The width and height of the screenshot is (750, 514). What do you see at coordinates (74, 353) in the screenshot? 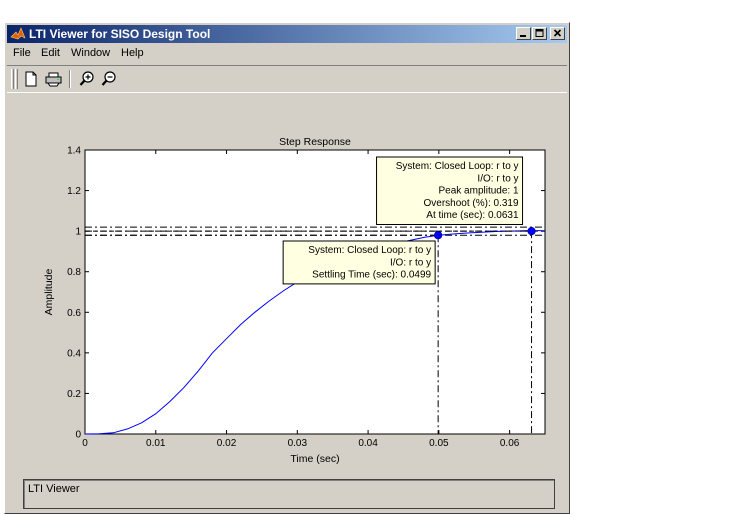
I see `y-tick-label: 0.4` at bounding box center [74, 353].